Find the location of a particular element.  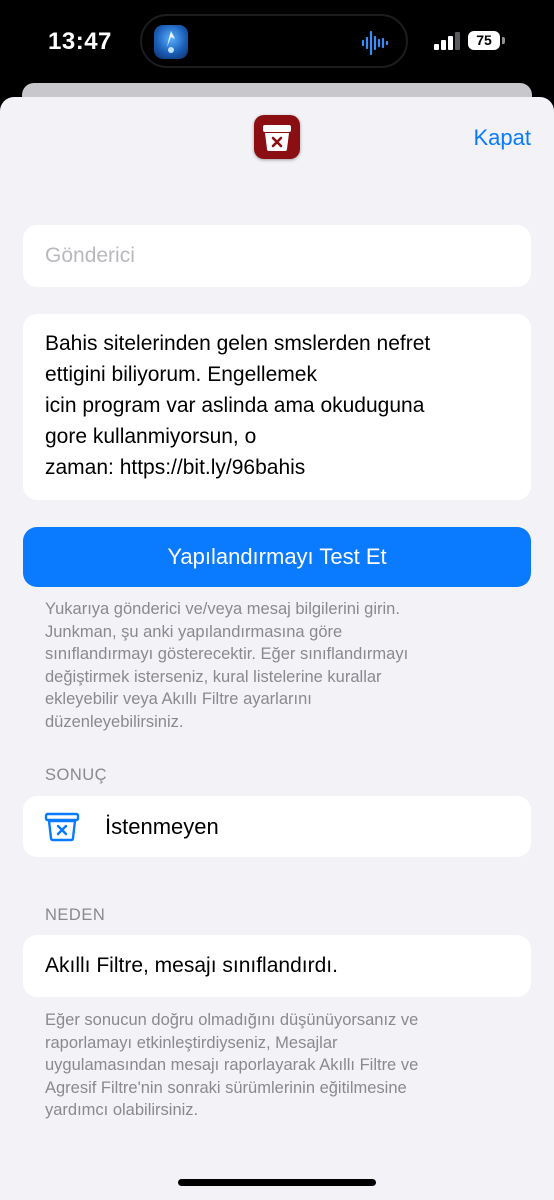

app-icon is located at coordinates (171, 42).